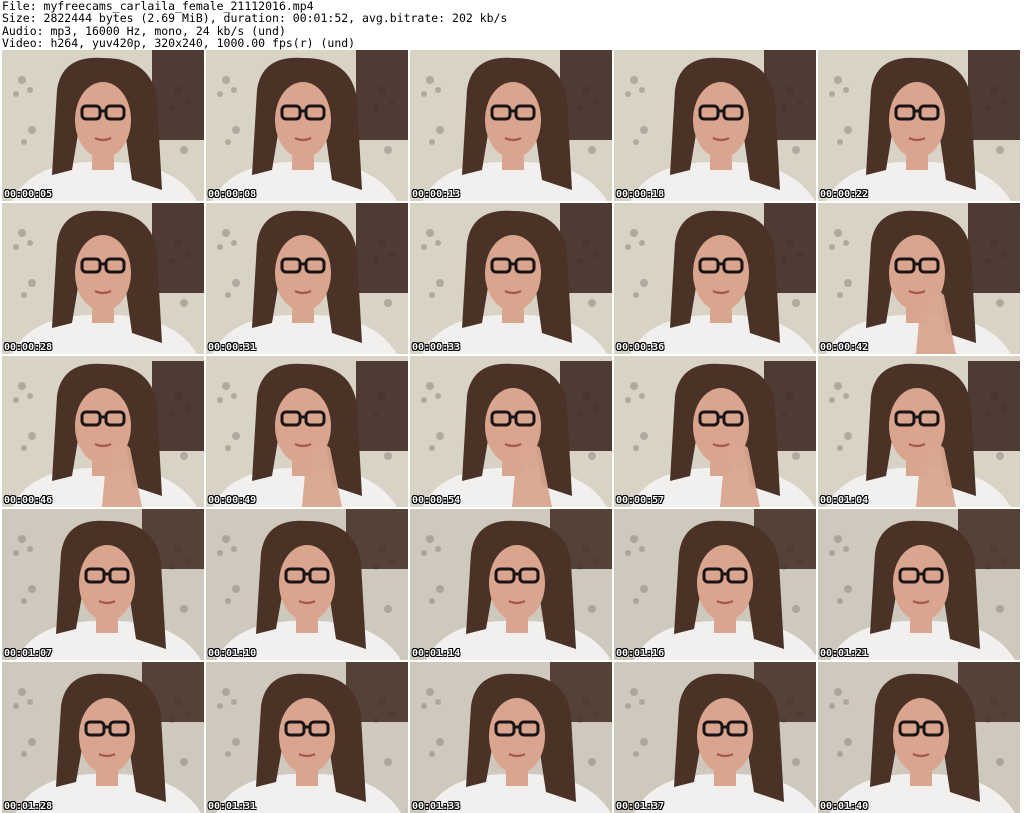 This screenshot has width=1024, height=813. I want to click on timestamp-label: 00:00:49, so click(232, 500).